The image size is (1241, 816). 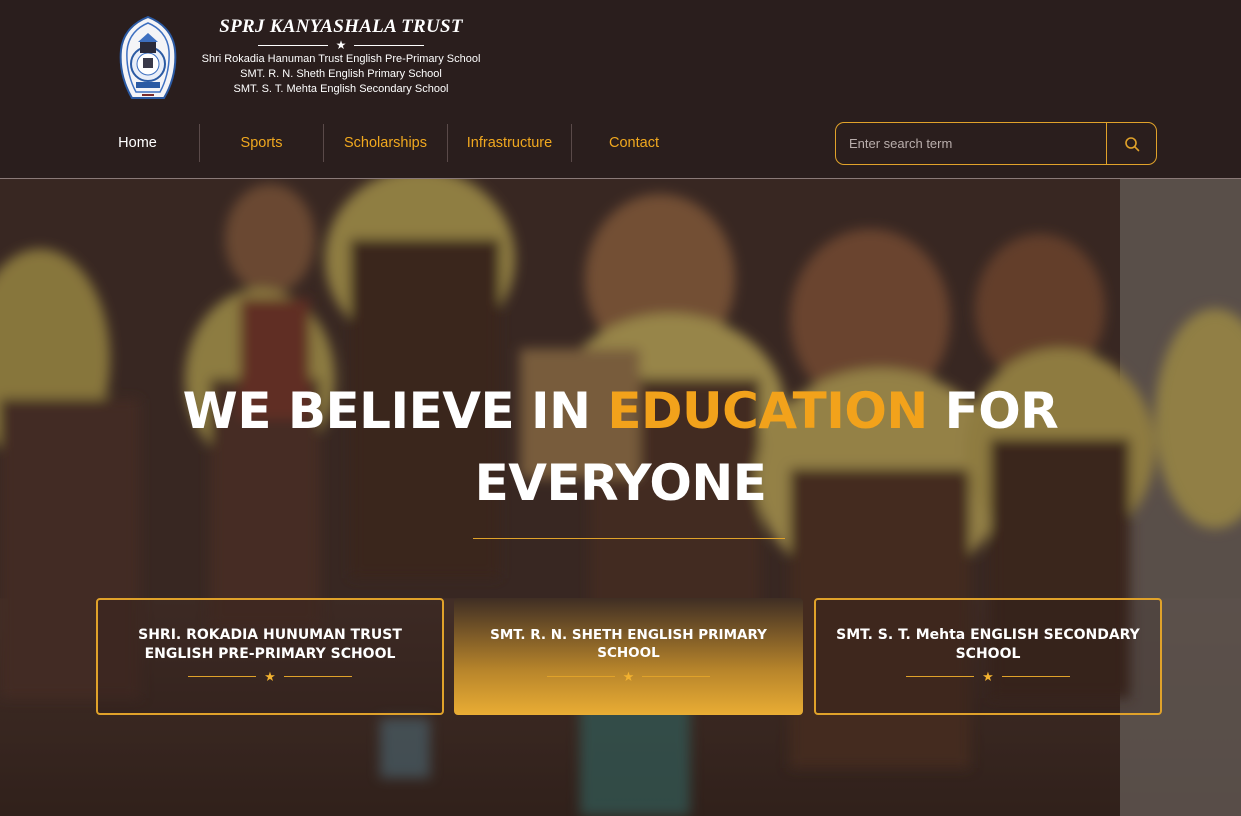 What do you see at coordinates (341, 26) in the screenshot?
I see `brand-title: SPRJ KANYASHALA TRUST` at bounding box center [341, 26].